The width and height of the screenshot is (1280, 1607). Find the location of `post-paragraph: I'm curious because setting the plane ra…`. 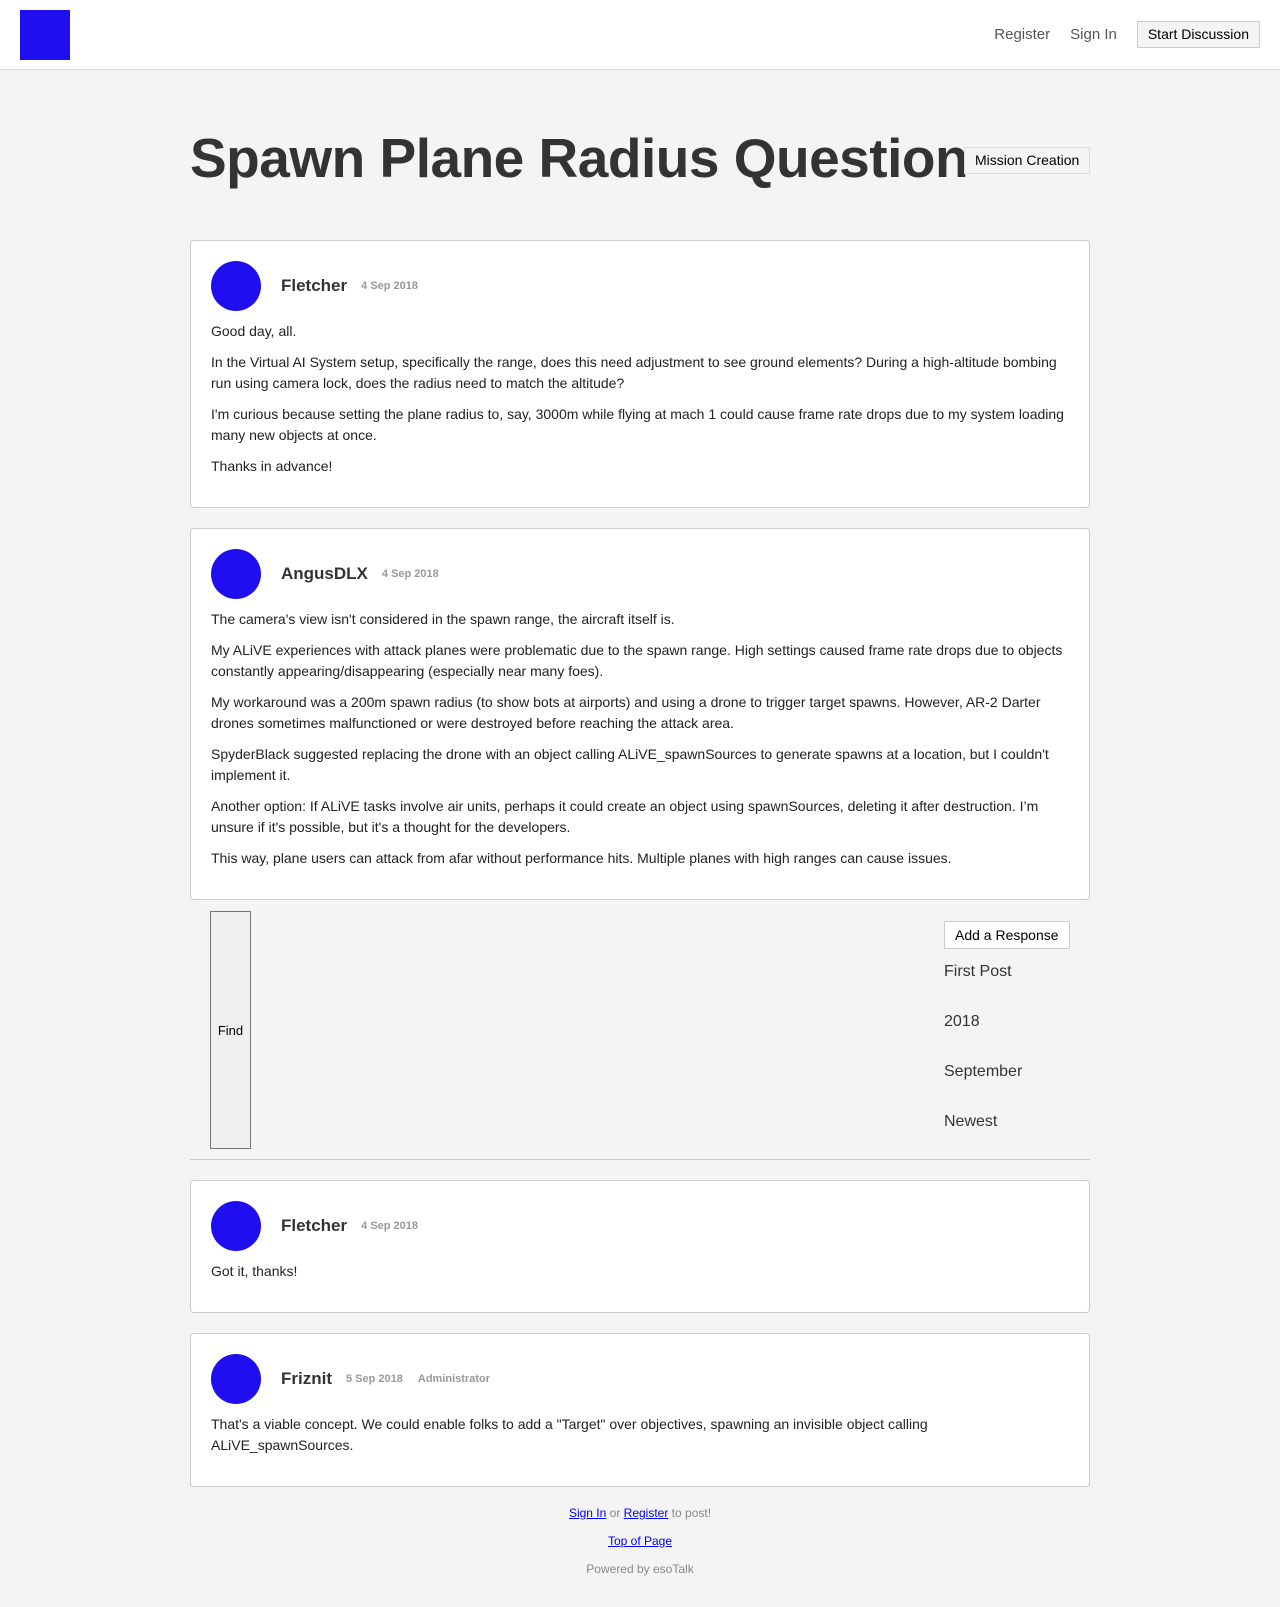

post-paragraph: I'm curious because setting the plane ra… is located at coordinates (637, 424).